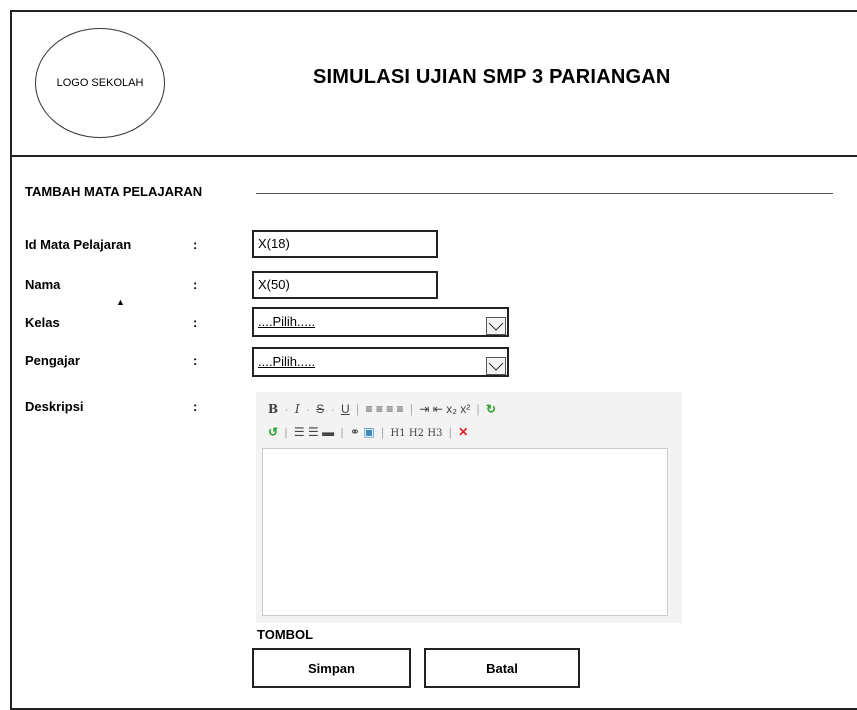  Describe the element at coordinates (492, 77) in the screenshot. I see `page-title: SIMULASI UJIAN SMP 3 PARIANGAN` at that location.